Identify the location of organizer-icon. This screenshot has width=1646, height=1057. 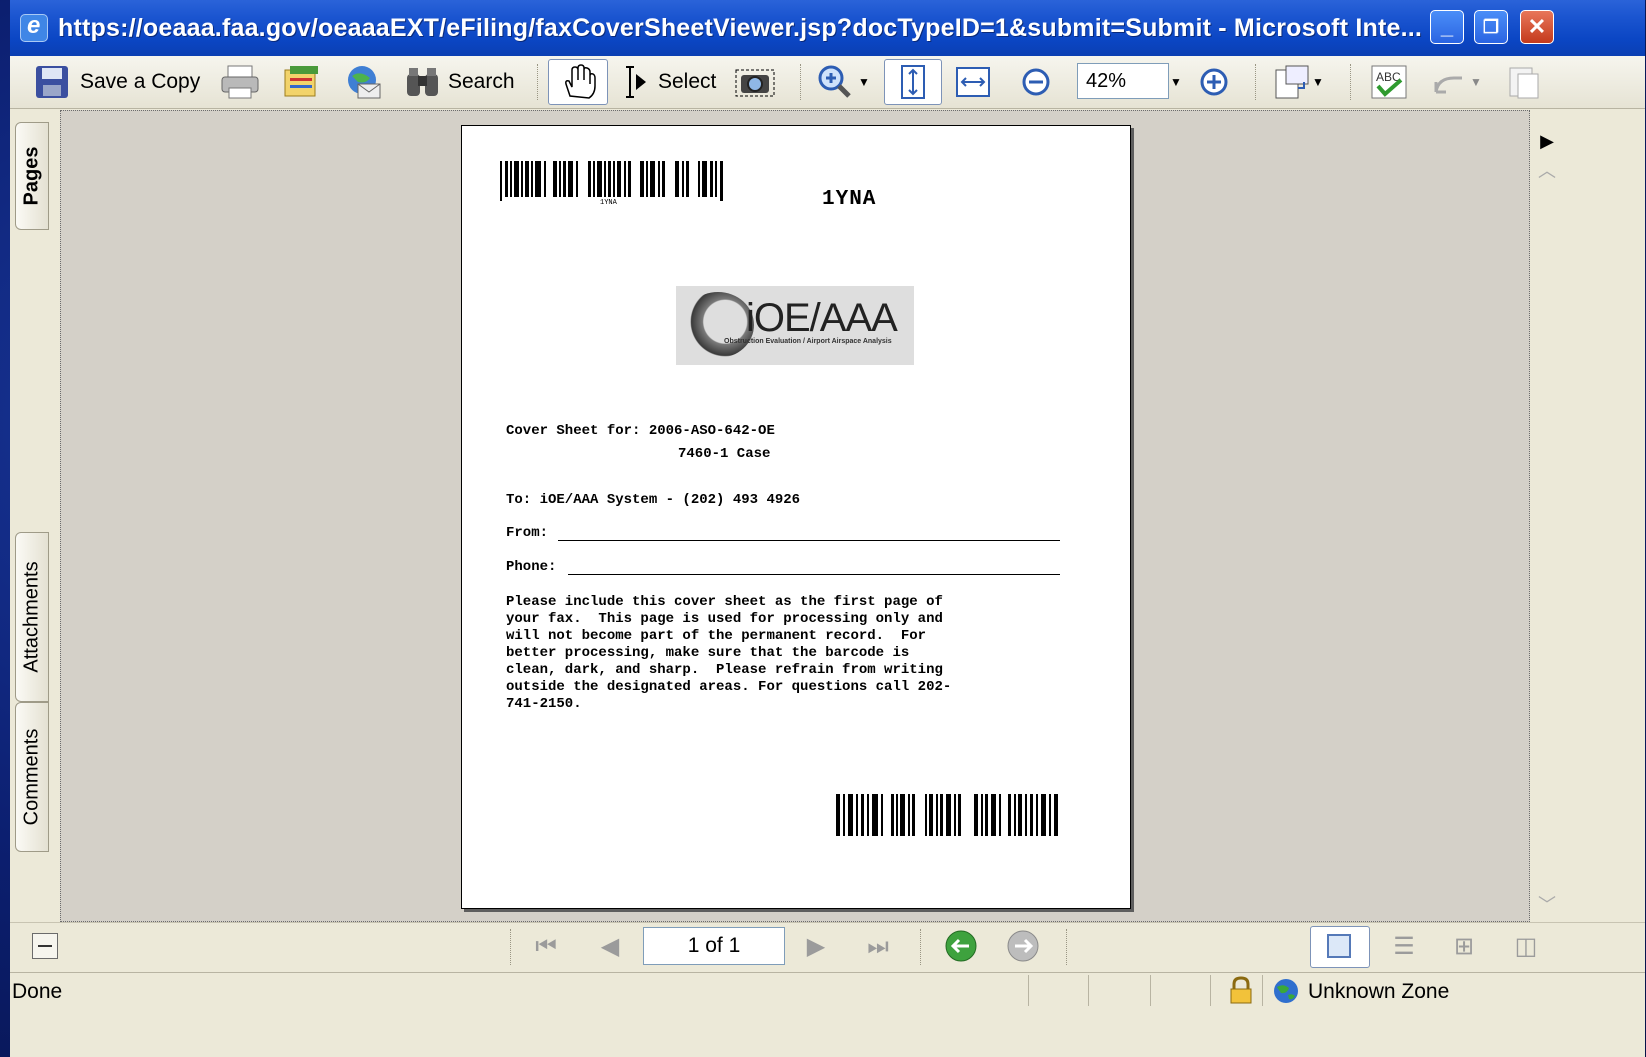
(301, 81).